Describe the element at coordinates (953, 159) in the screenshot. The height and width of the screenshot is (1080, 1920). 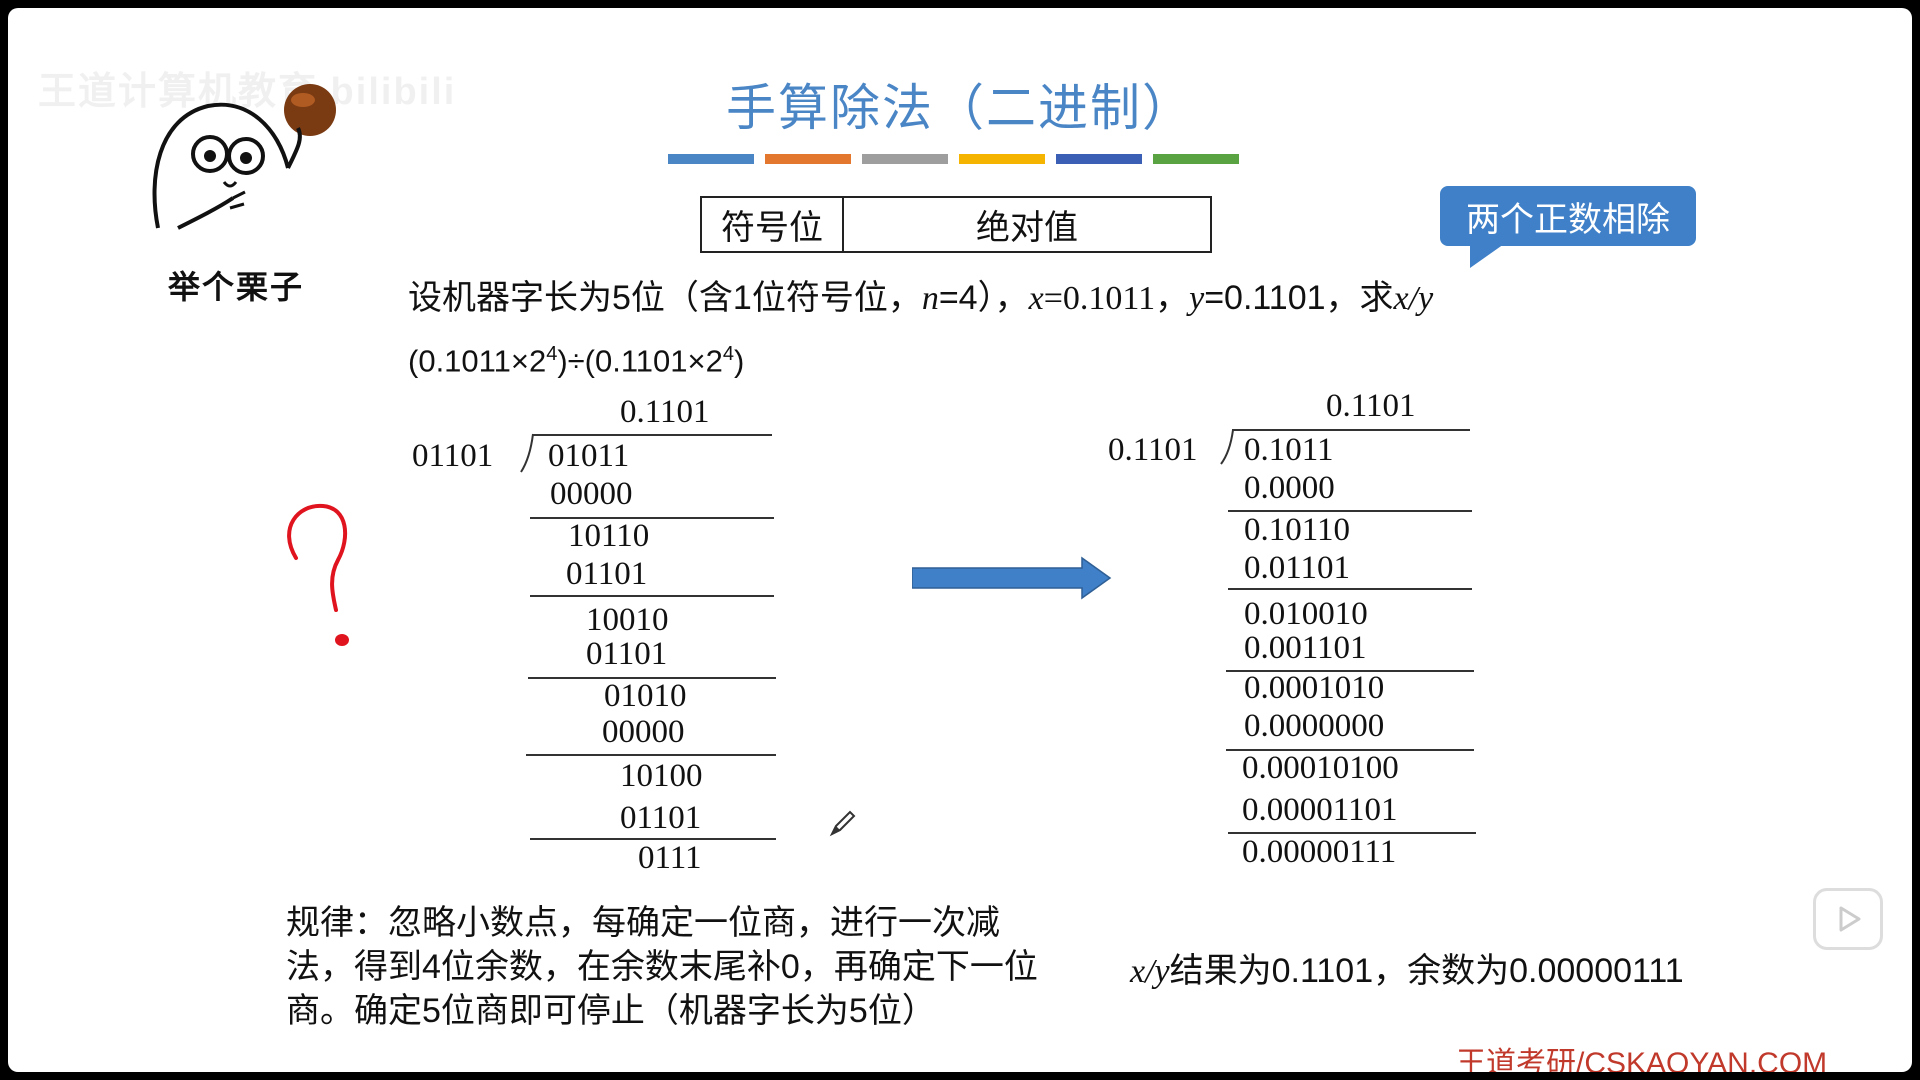
I see `title-color-bar` at that location.